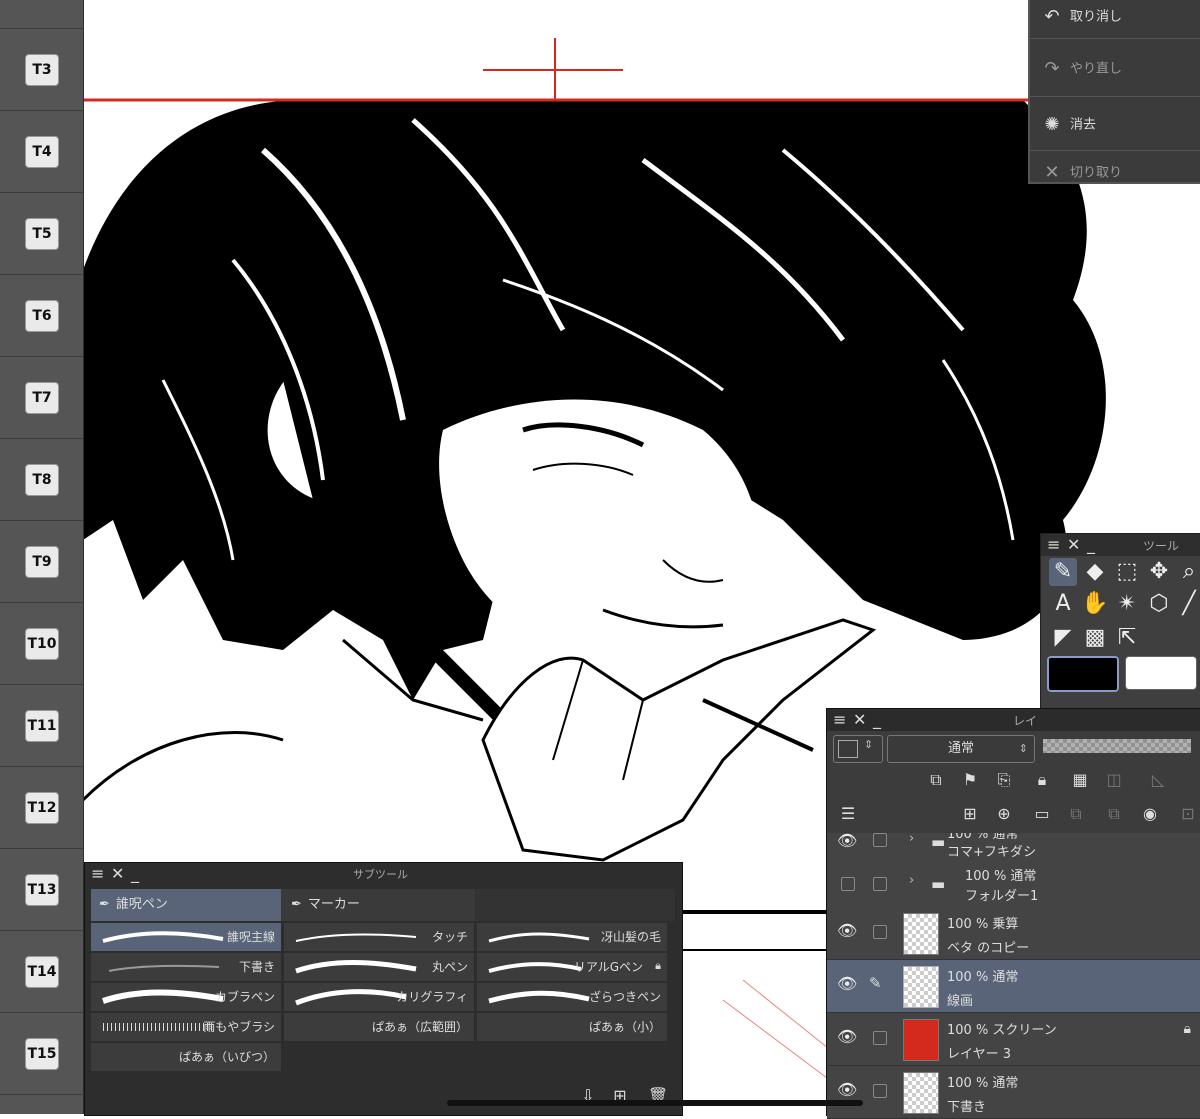 The image size is (1200, 1119). I want to click on eraser-icon: ◆, so click(1095, 572).